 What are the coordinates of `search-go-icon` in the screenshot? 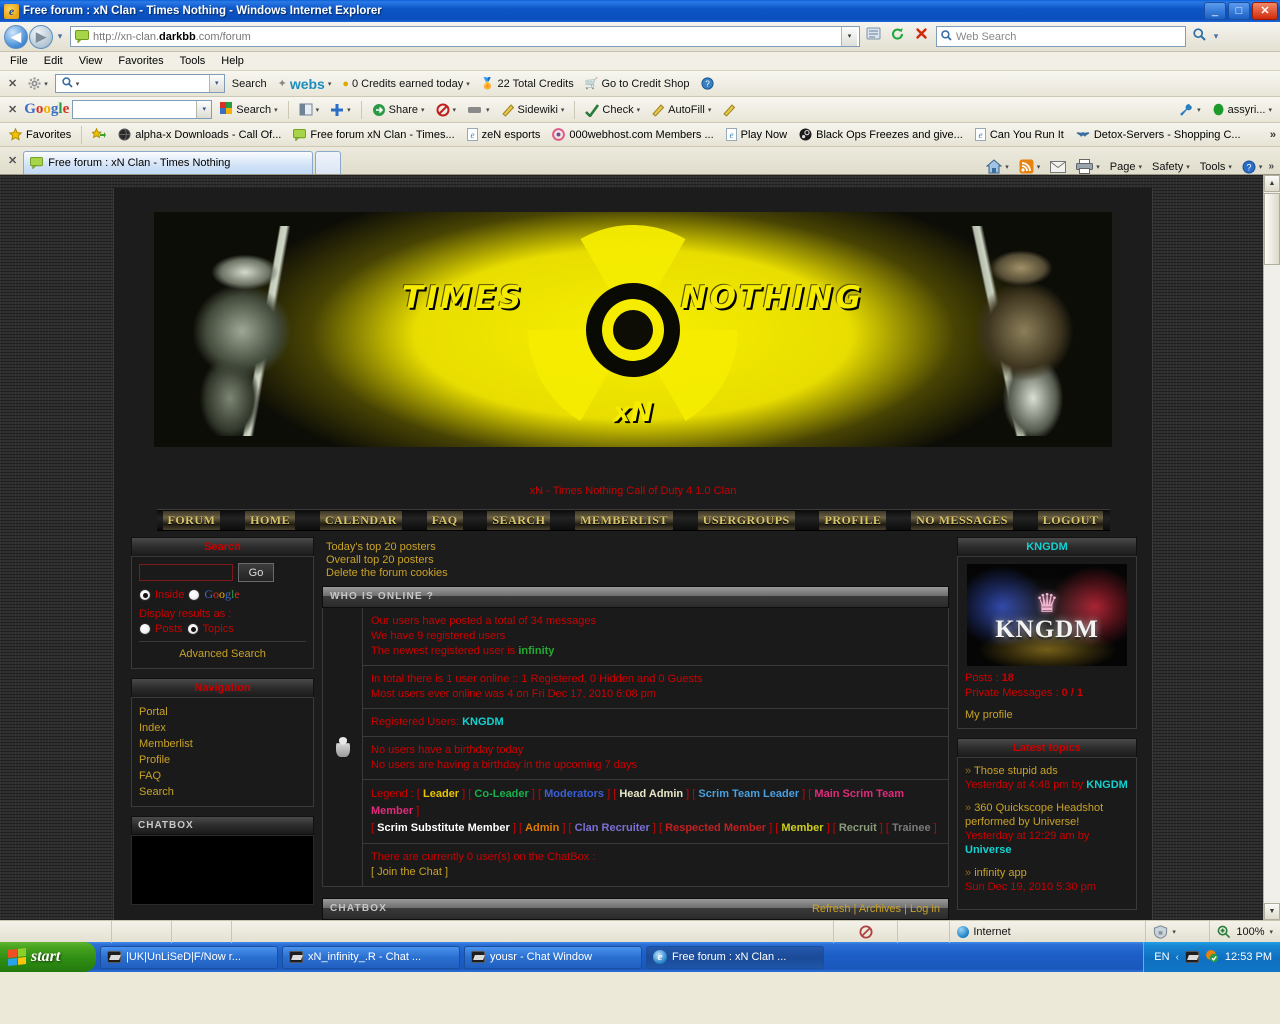 It's located at (1199, 37).